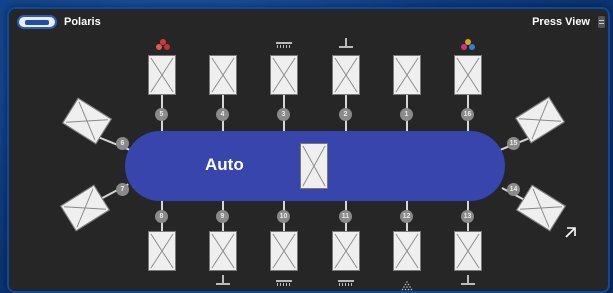 This screenshot has width=613, height=293. What do you see at coordinates (513, 189) in the screenshot?
I see `slot-number-badge: 14` at bounding box center [513, 189].